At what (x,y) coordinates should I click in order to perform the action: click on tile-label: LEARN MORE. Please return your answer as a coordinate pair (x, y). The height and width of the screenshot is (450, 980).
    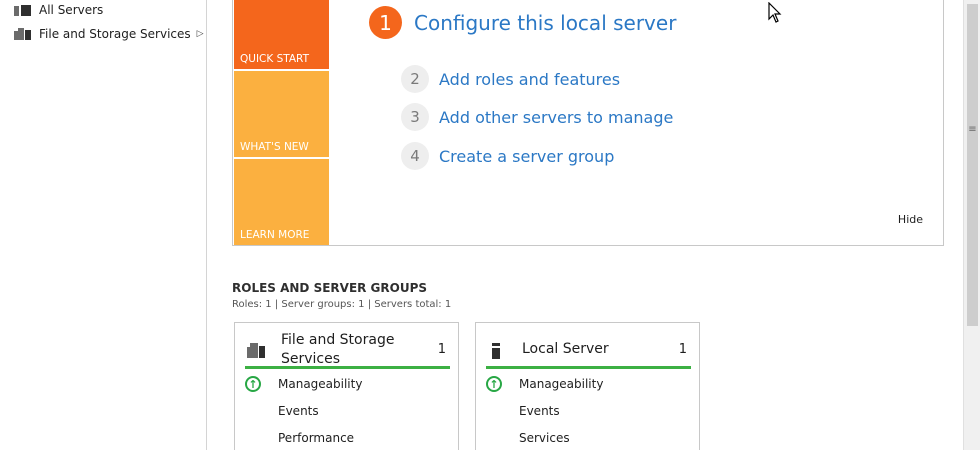
    Looking at the image, I should click on (275, 235).